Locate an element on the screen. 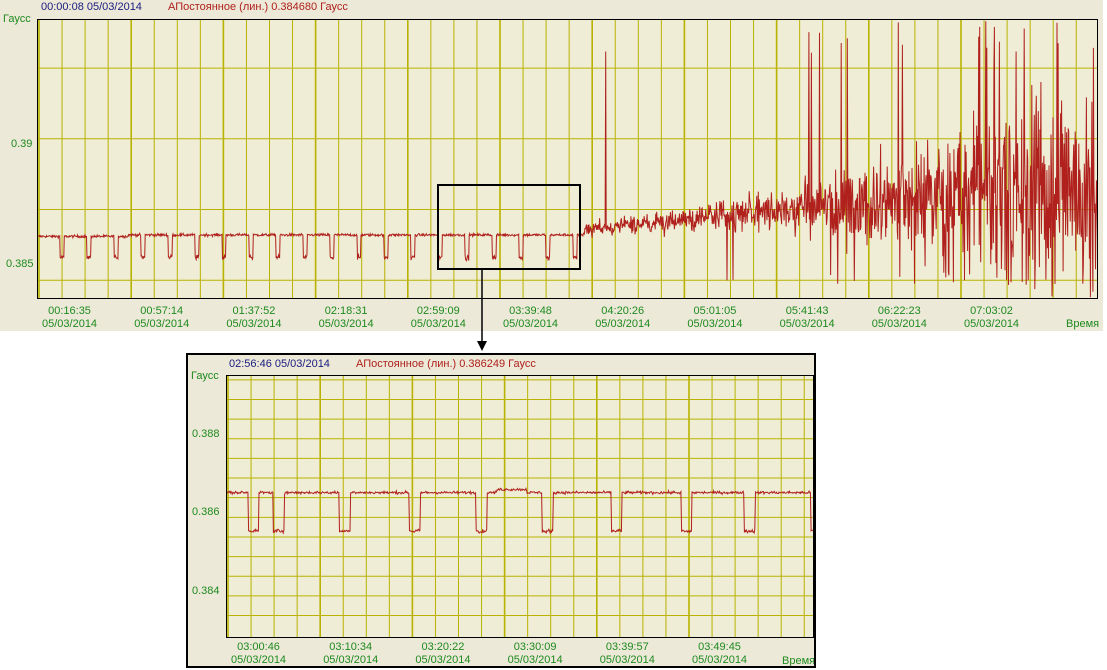  zoom-selection-rectangle is located at coordinates (509, 227).